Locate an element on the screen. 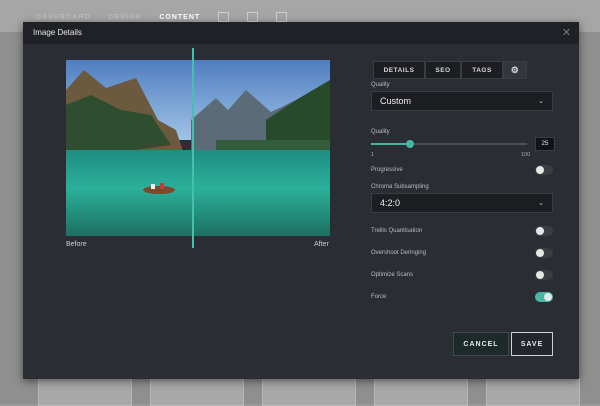 This screenshot has height=406, width=600. quality-value-input: 25 is located at coordinates (545, 144).